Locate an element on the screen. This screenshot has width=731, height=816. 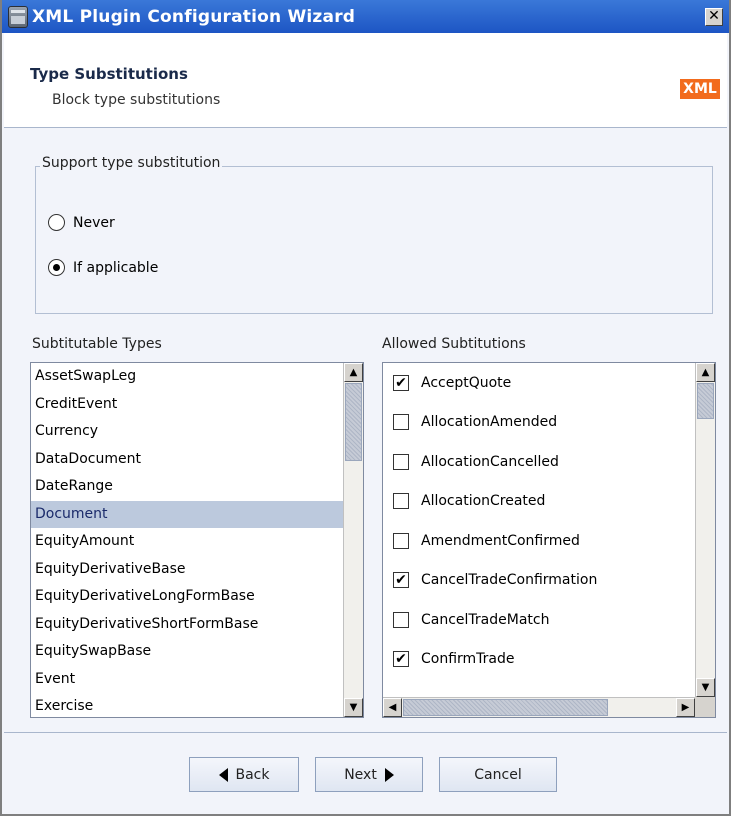
checklist-item-label: ConfirmTrade is located at coordinates (468, 659).